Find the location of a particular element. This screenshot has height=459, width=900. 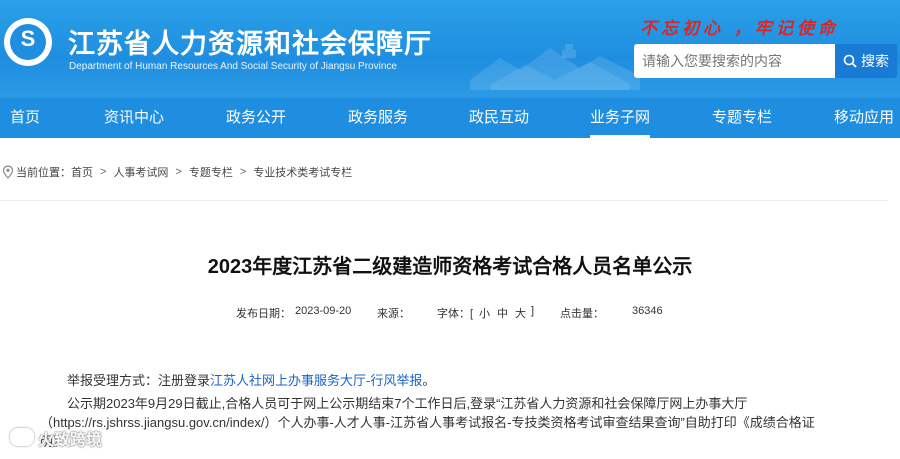

breadcrumb: 当前位置： 首页 > 人事考试网 > 专题专栏 > 专业技术类考试专栏 is located at coordinates (176, 172).